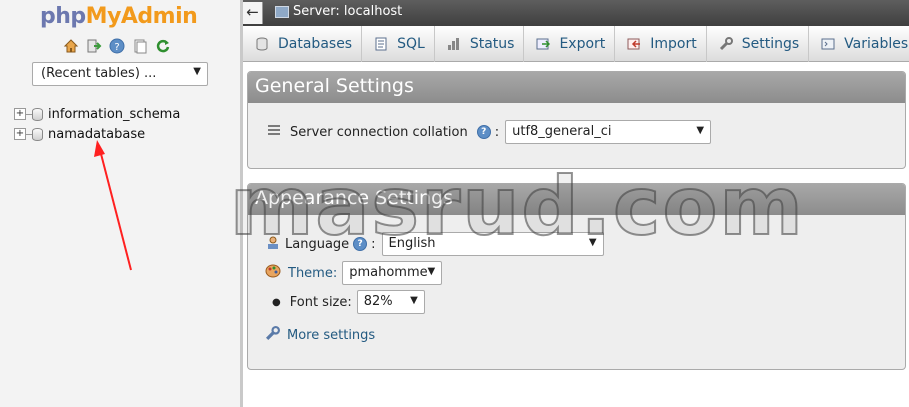 The height and width of the screenshot is (407, 909). I want to click on tab-label: Databases, so click(315, 44).